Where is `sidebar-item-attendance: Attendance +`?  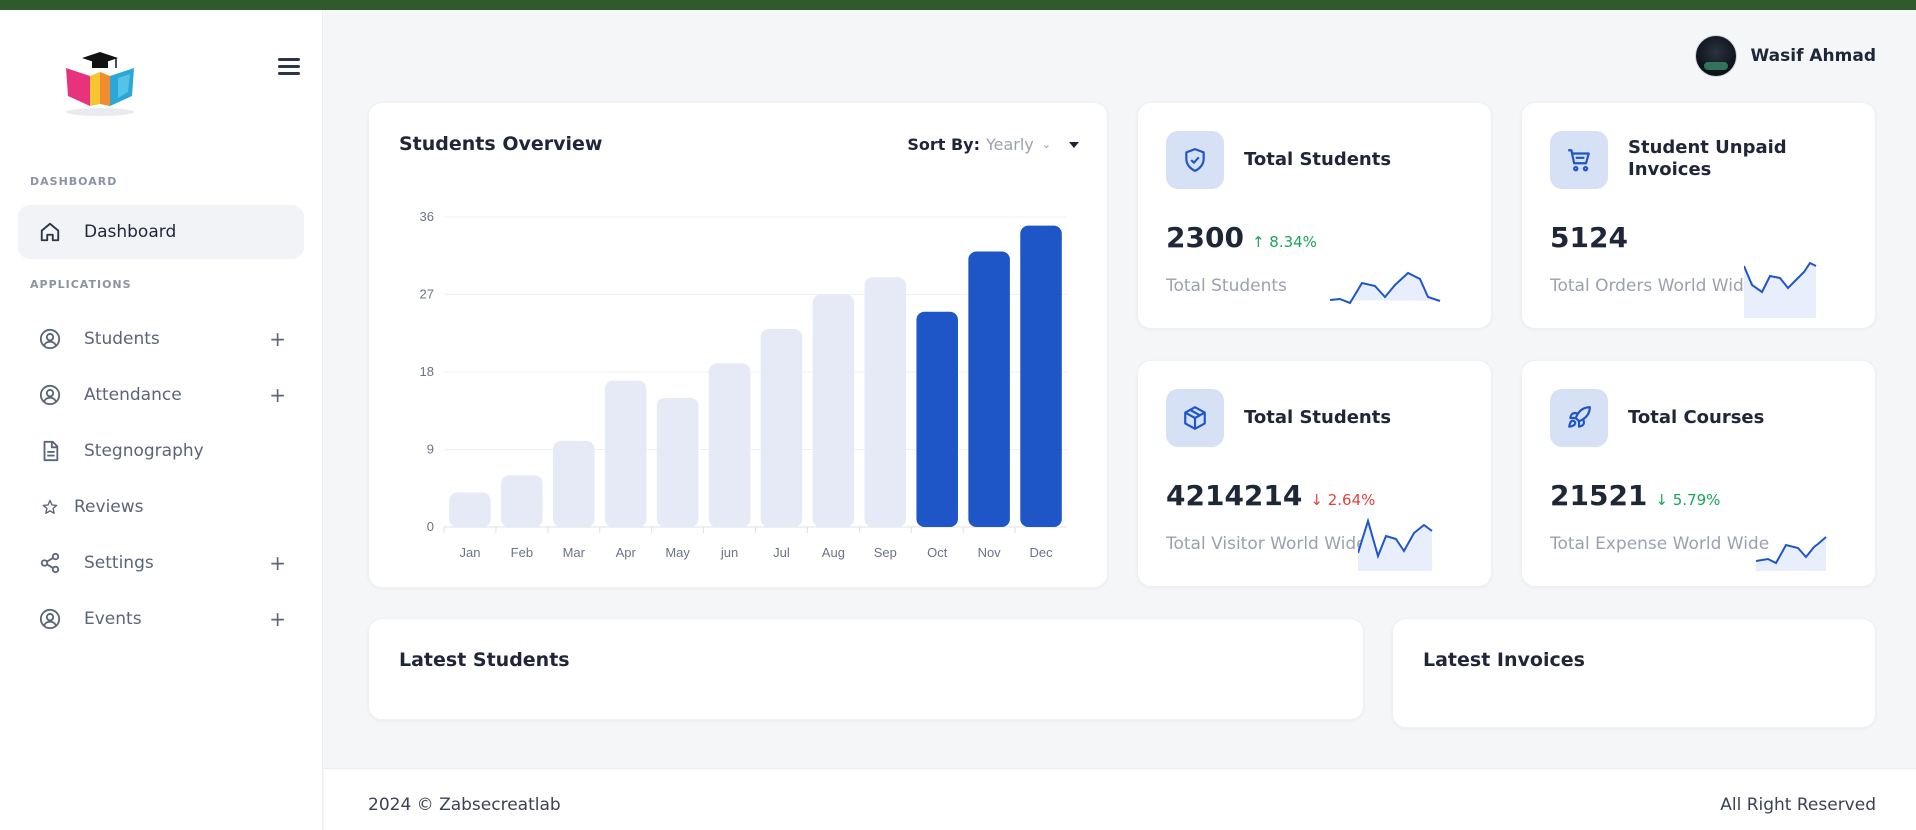 sidebar-item-attendance: Attendance + is located at coordinates (161, 395).